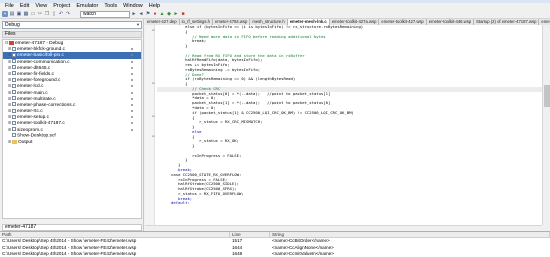 This screenshot has width=550, height=257. Describe the element at coordinates (61, 6) in the screenshot. I see `menu-item-project: Project` at that location.